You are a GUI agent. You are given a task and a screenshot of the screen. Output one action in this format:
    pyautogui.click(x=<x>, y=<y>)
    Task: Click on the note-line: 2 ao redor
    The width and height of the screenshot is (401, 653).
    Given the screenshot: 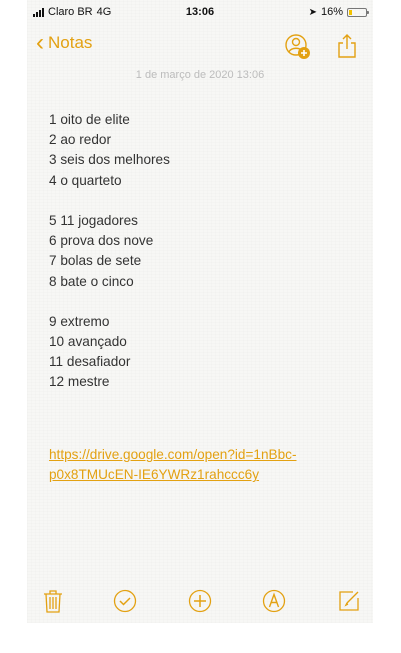 What is the action you would take?
    pyautogui.click(x=80, y=140)
    